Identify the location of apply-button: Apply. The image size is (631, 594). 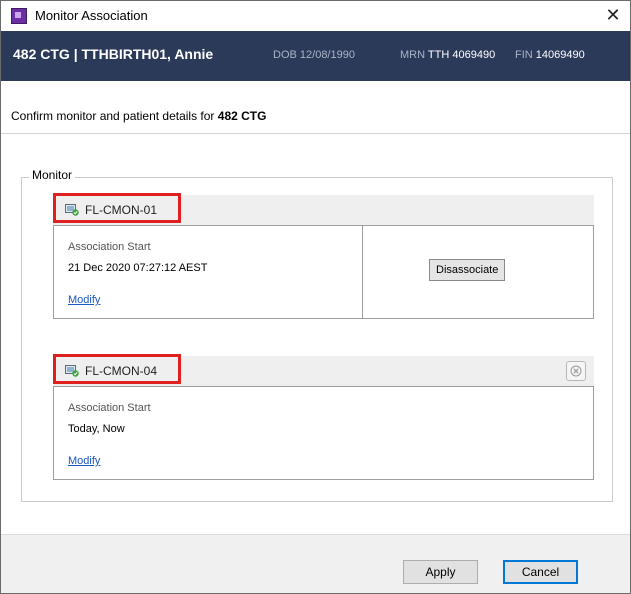
(440, 572).